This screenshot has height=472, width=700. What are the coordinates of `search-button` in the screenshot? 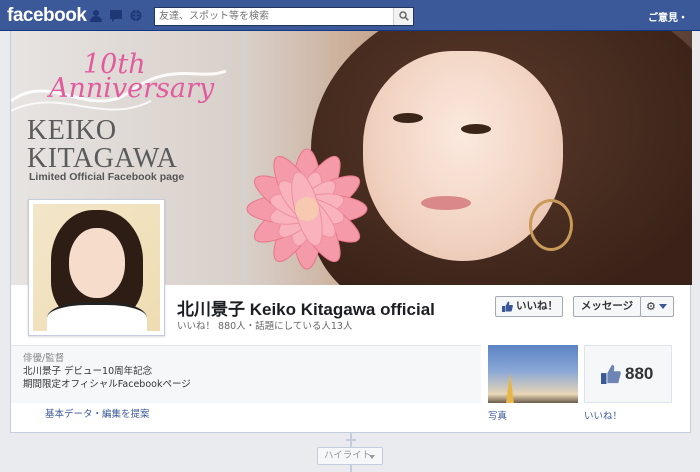 It's located at (403, 16).